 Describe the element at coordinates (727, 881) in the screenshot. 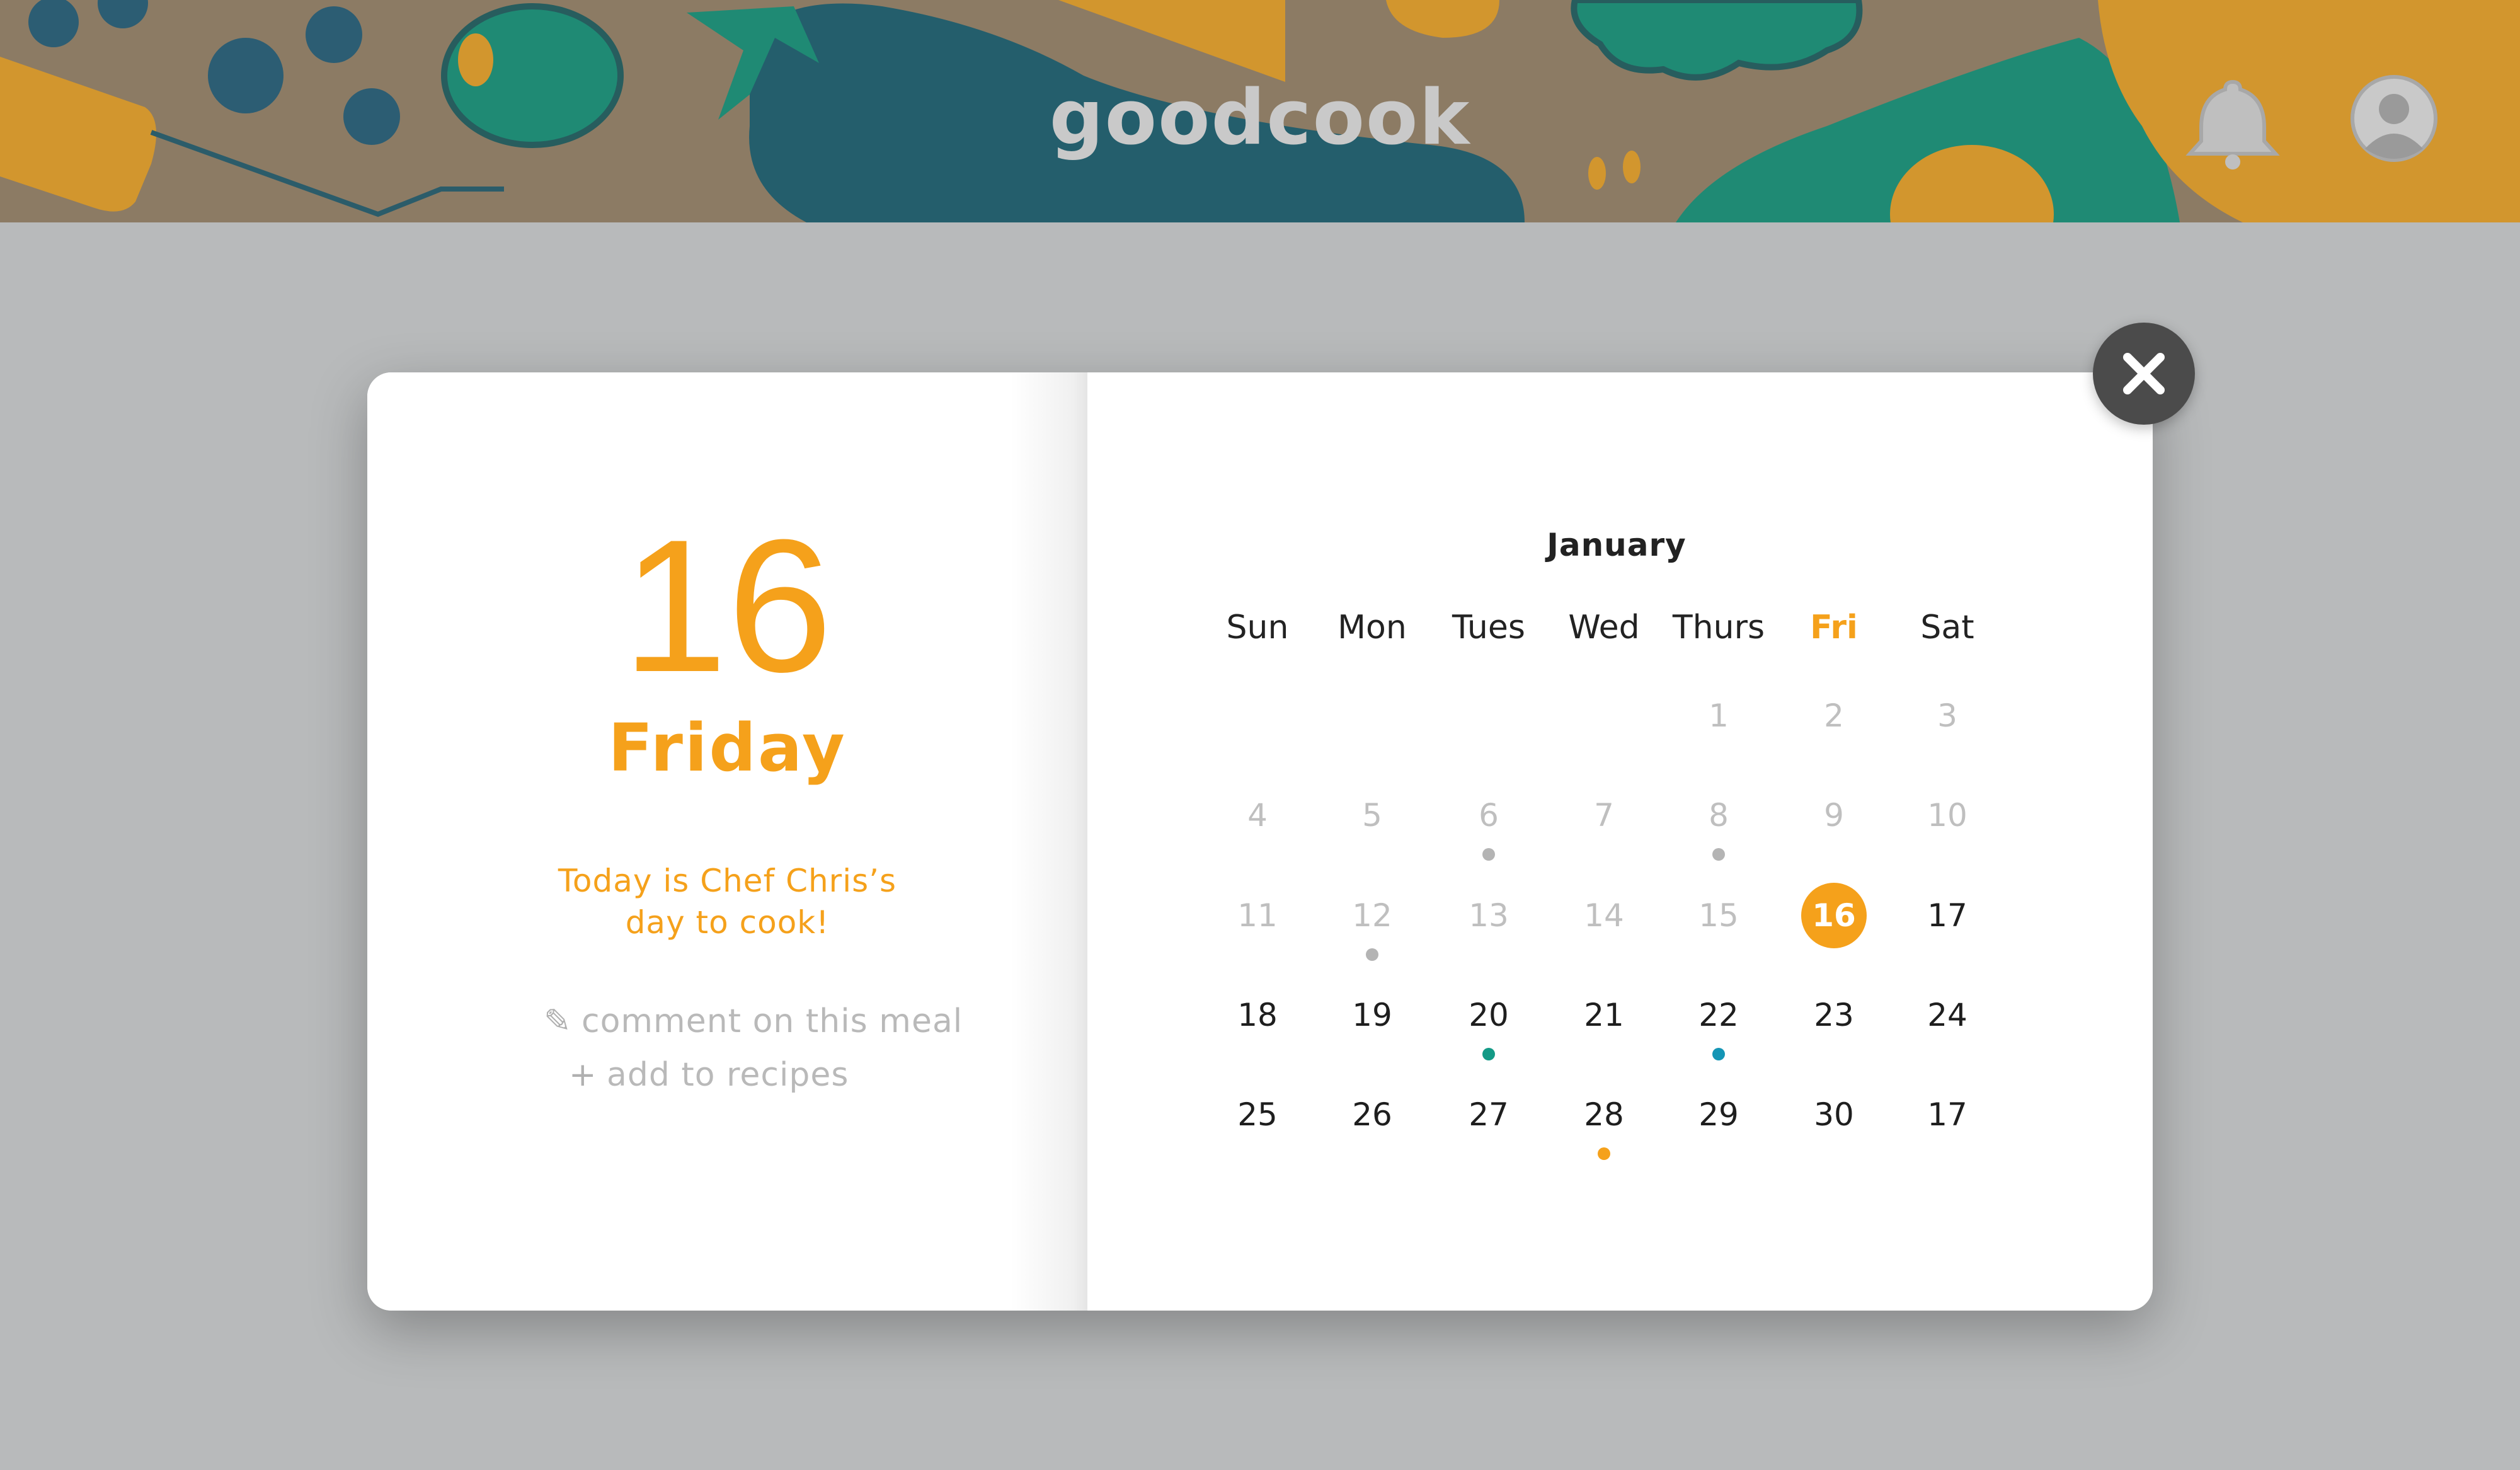

I see `cook-note-line1: Today is Chef Chris’s` at that location.